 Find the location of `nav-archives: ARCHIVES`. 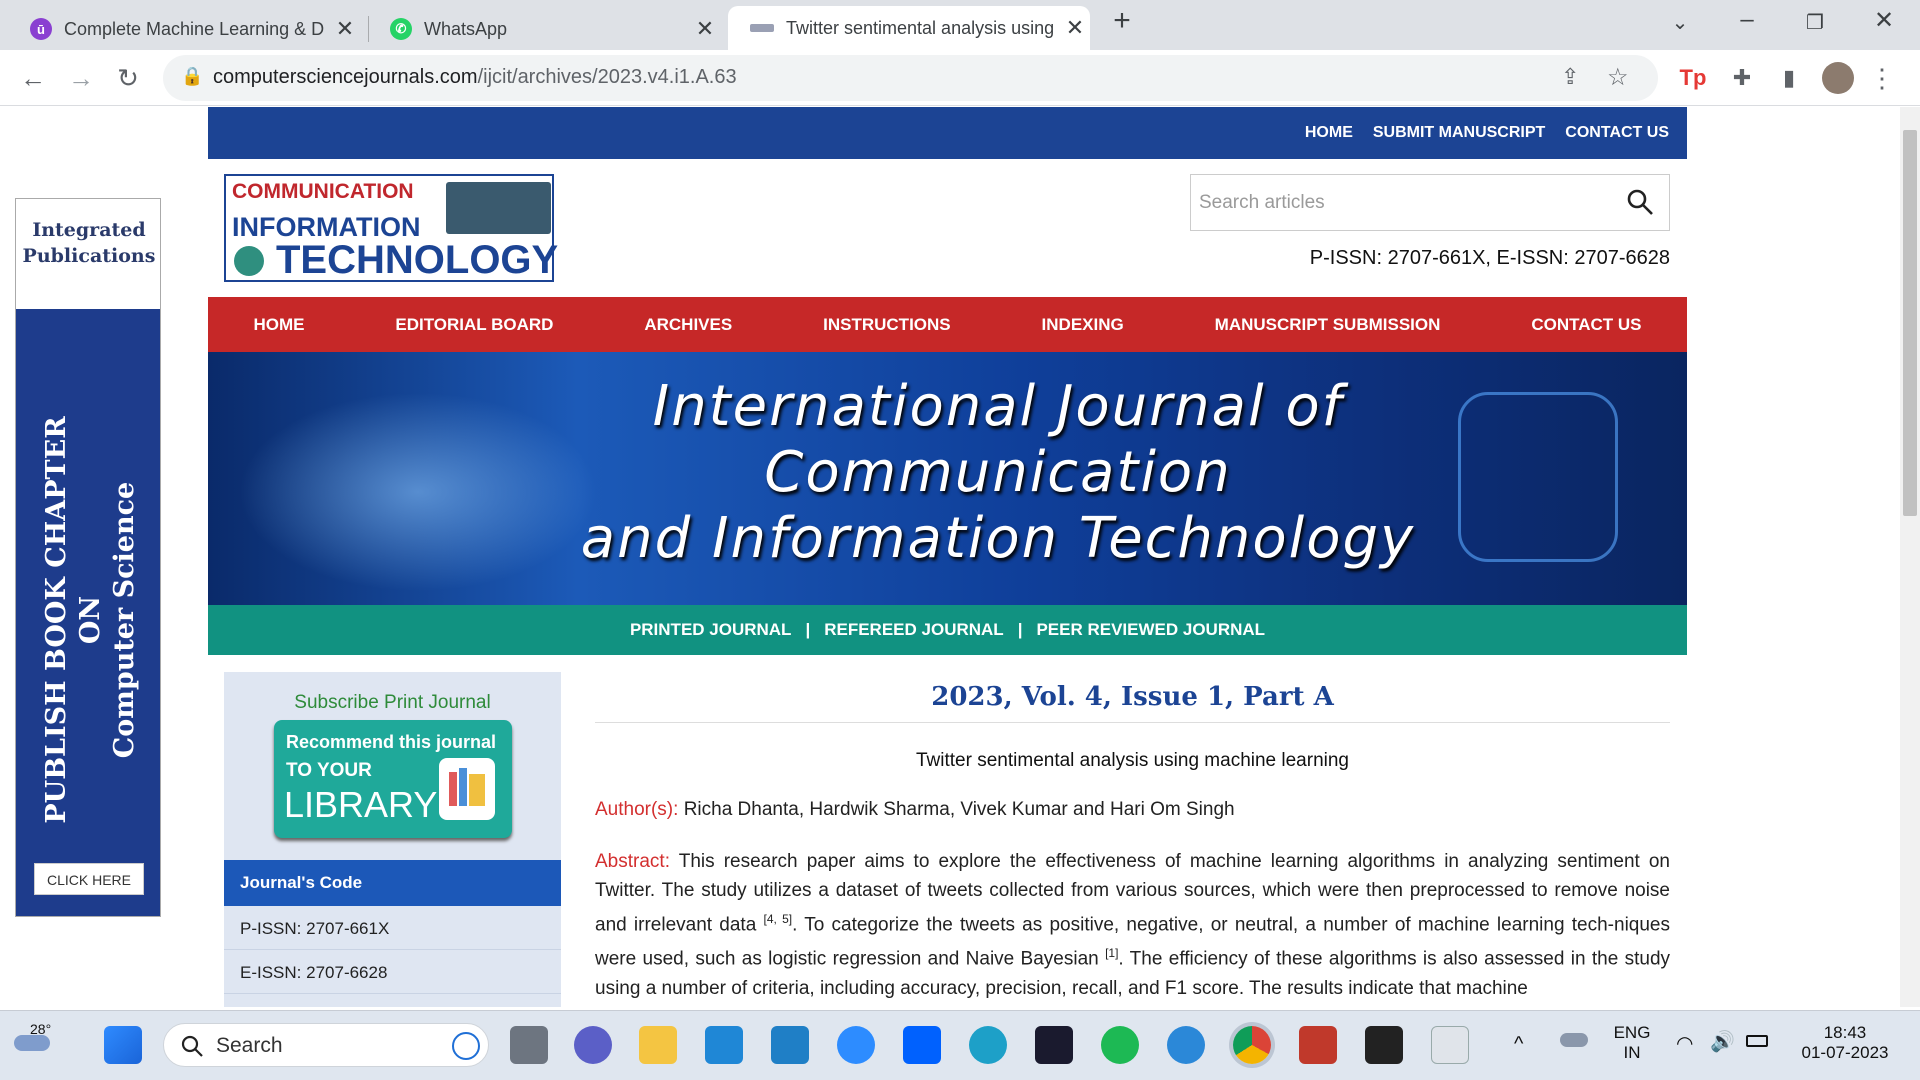

nav-archives: ARCHIVES is located at coordinates (688, 325).